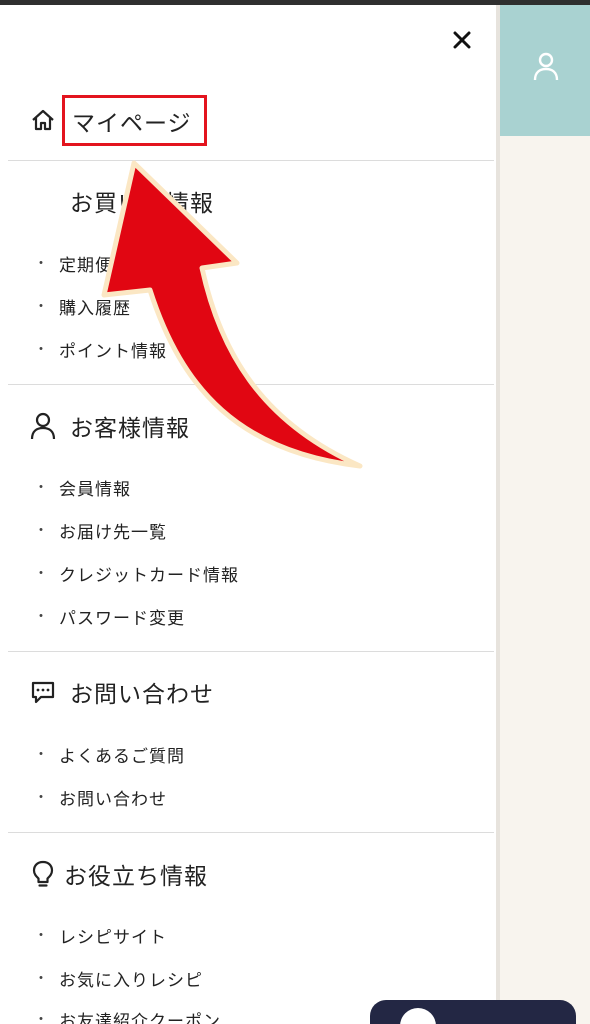  What do you see at coordinates (86, 265) in the screenshot?
I see `menu-item-label: 定期便` at bounding box center [86, 265].